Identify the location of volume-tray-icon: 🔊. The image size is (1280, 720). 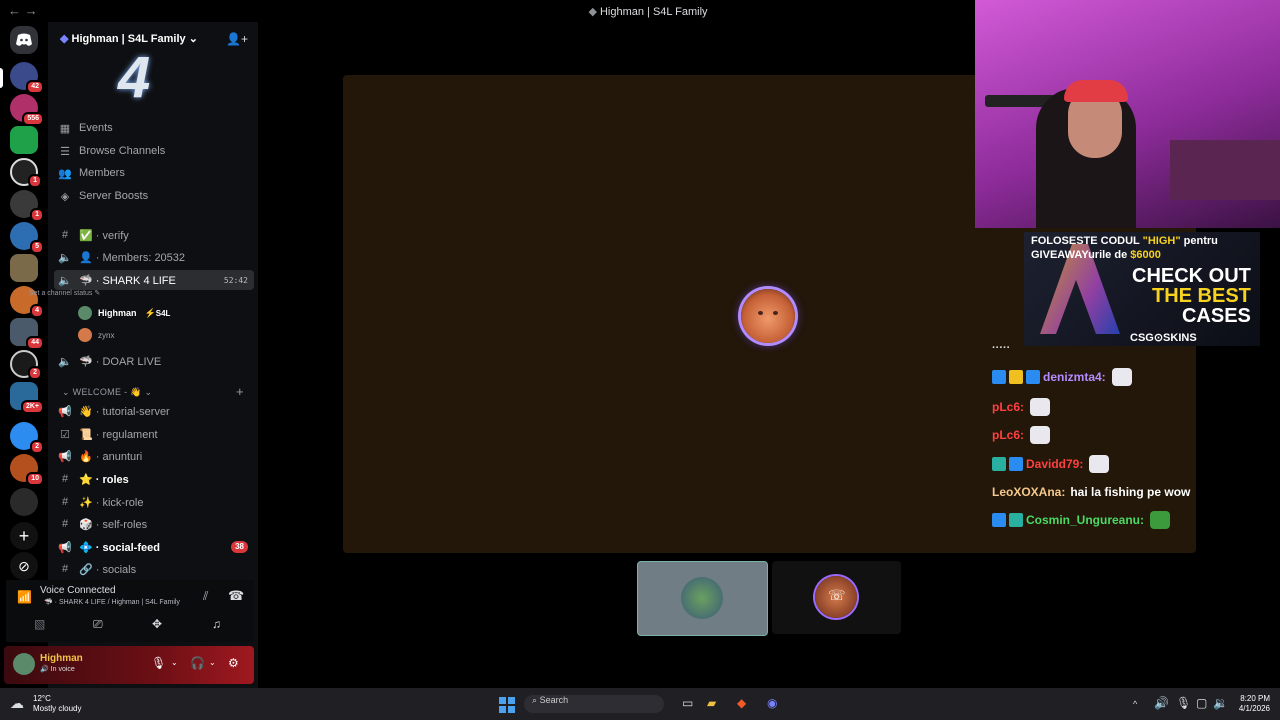
(1161, 703).